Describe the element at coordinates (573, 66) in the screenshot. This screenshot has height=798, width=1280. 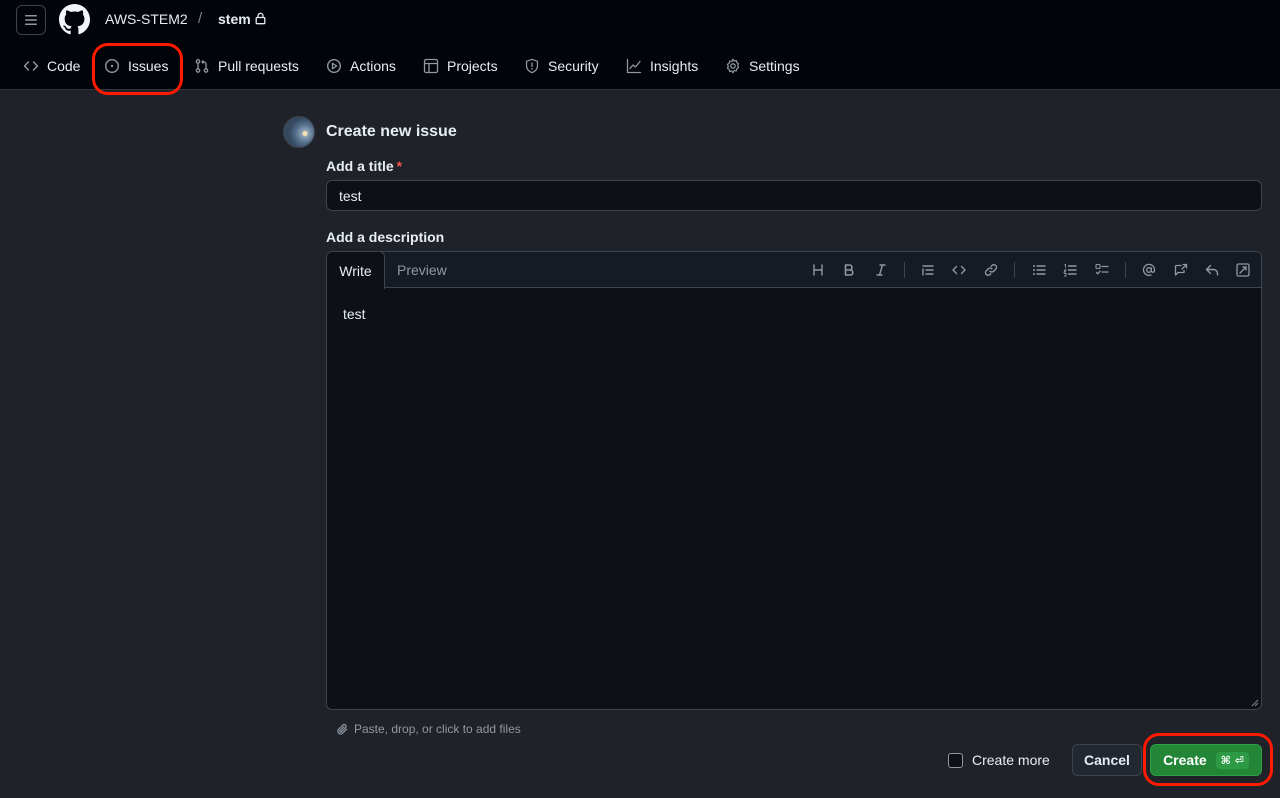
I see `tab-label: Security` at that location.